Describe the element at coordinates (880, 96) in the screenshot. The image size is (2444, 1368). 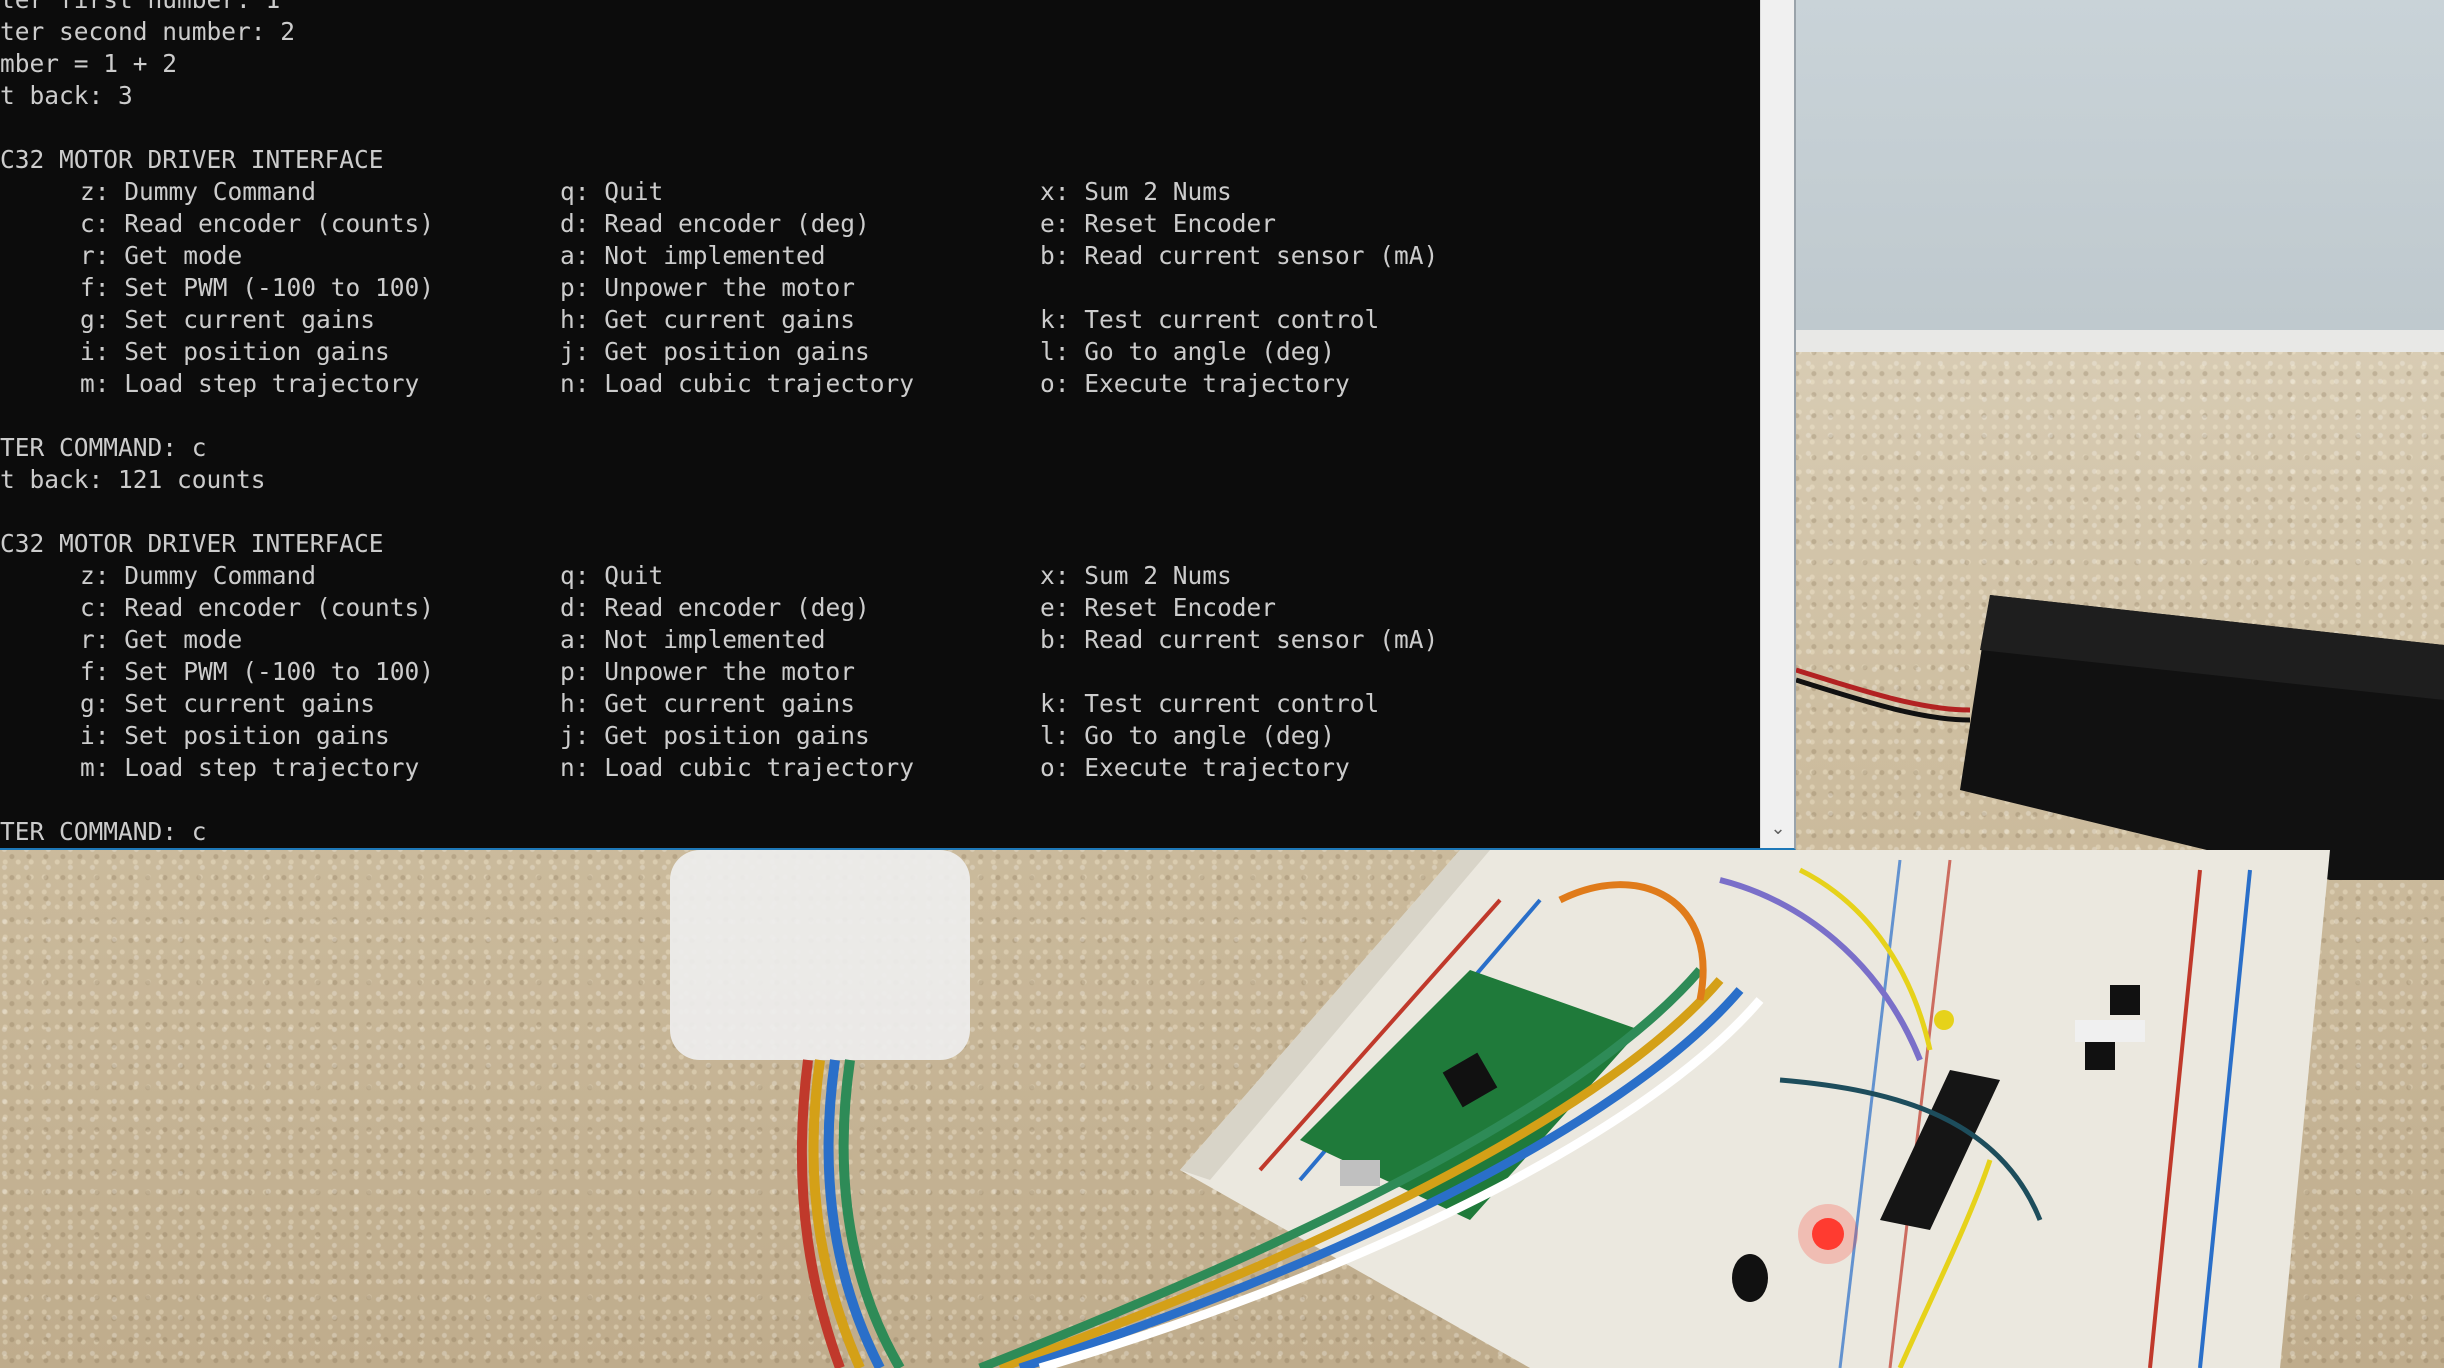
I see `output-line: t back: 3` at that location.